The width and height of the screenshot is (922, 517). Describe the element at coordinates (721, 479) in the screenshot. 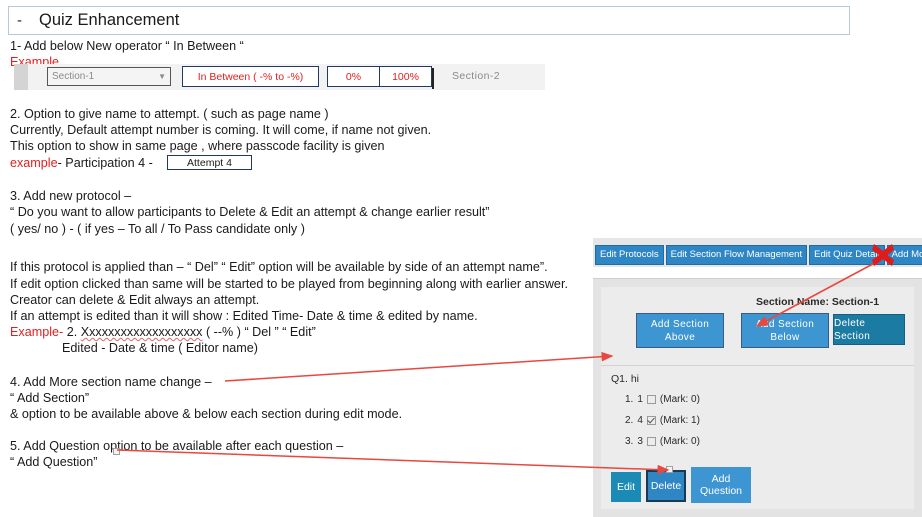

I see `add-question-line1: Add` at that location.